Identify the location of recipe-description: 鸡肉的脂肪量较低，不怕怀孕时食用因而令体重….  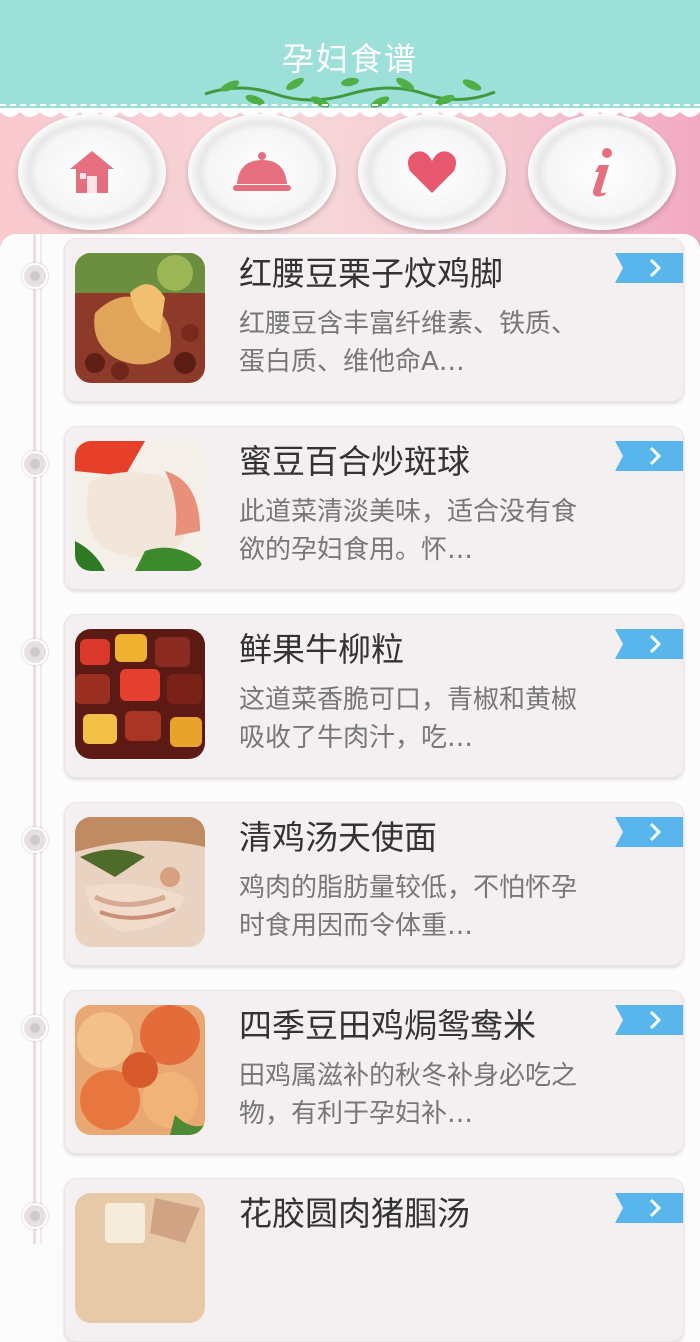
(408, 907).